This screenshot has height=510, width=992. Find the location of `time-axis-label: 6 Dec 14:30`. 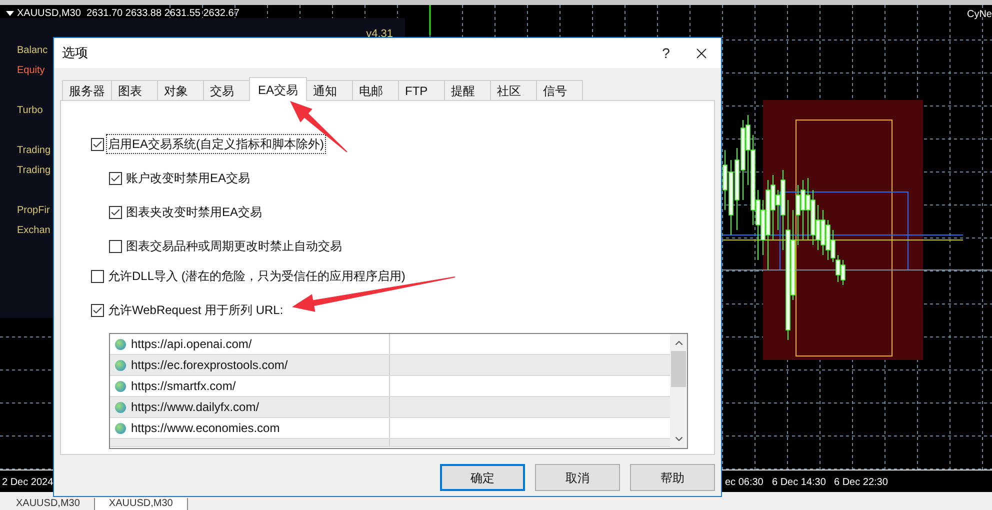

time-axis-label: 6 Dec 14:30 is located at coordinates (799, 483).